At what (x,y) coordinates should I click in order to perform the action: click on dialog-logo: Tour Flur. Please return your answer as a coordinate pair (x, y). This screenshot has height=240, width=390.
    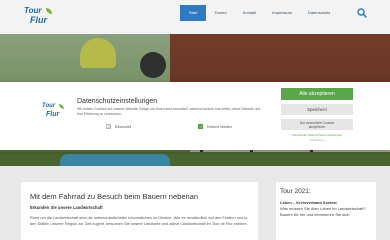
    Looking at the image, I should click on (54, 112).